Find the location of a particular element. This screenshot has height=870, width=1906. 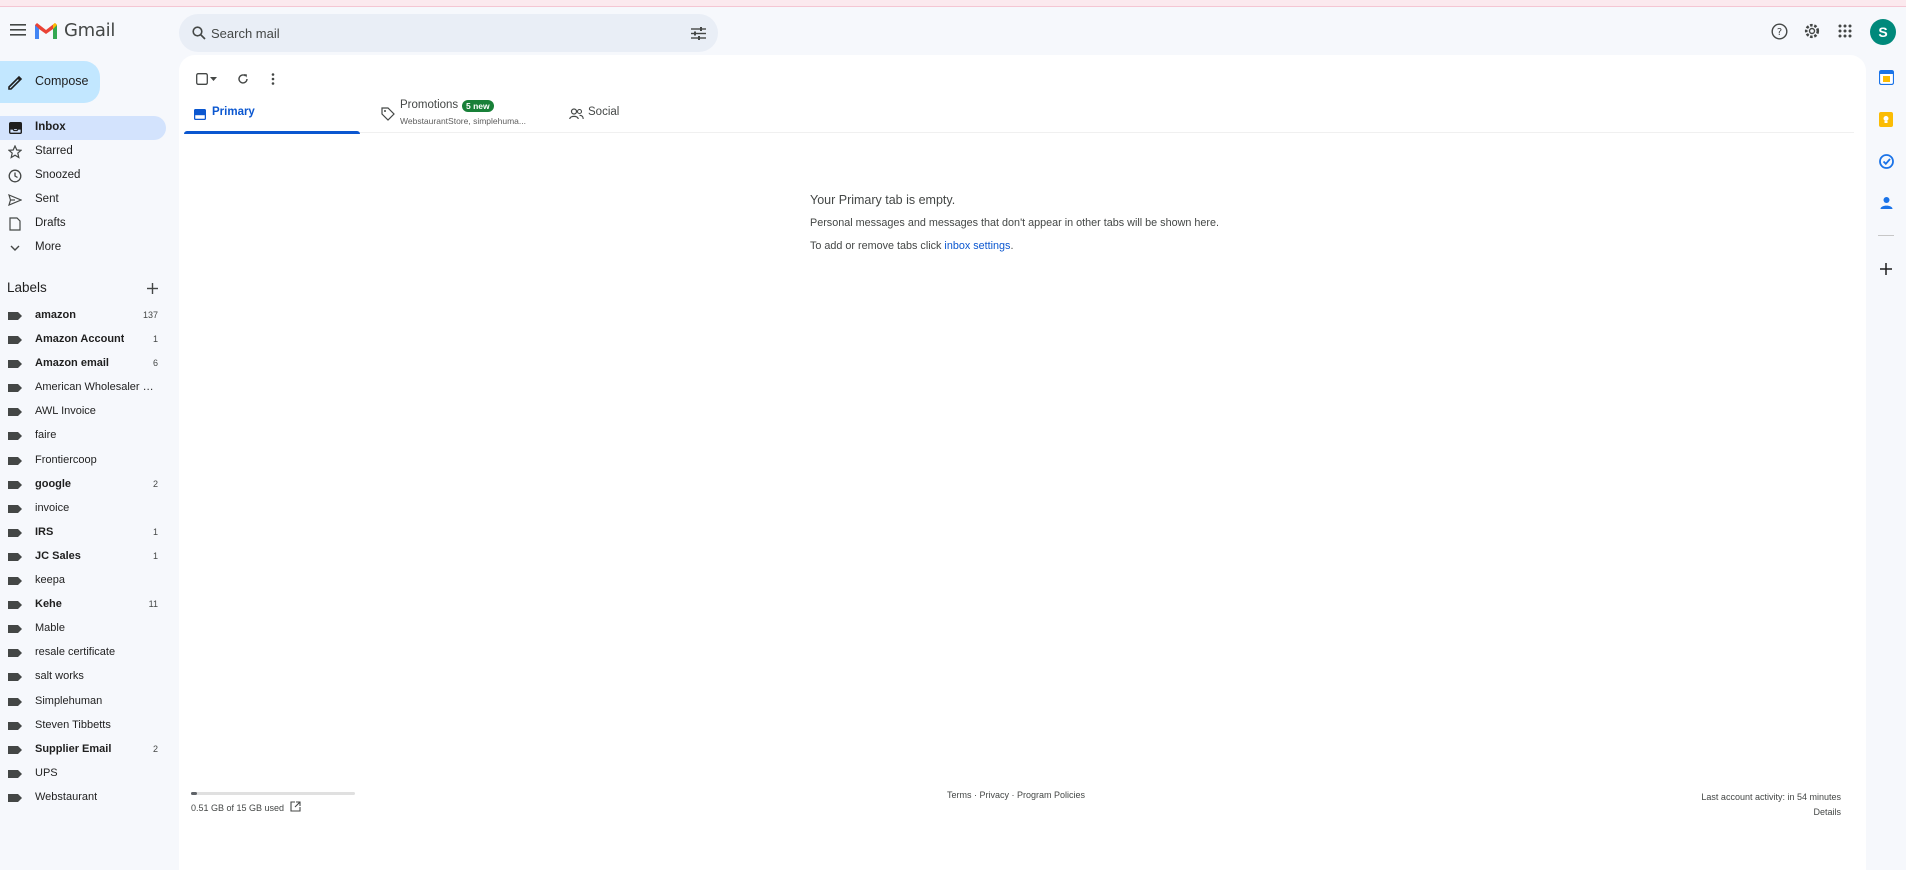

label-item: google 2 is located at coordinates (83, 485).